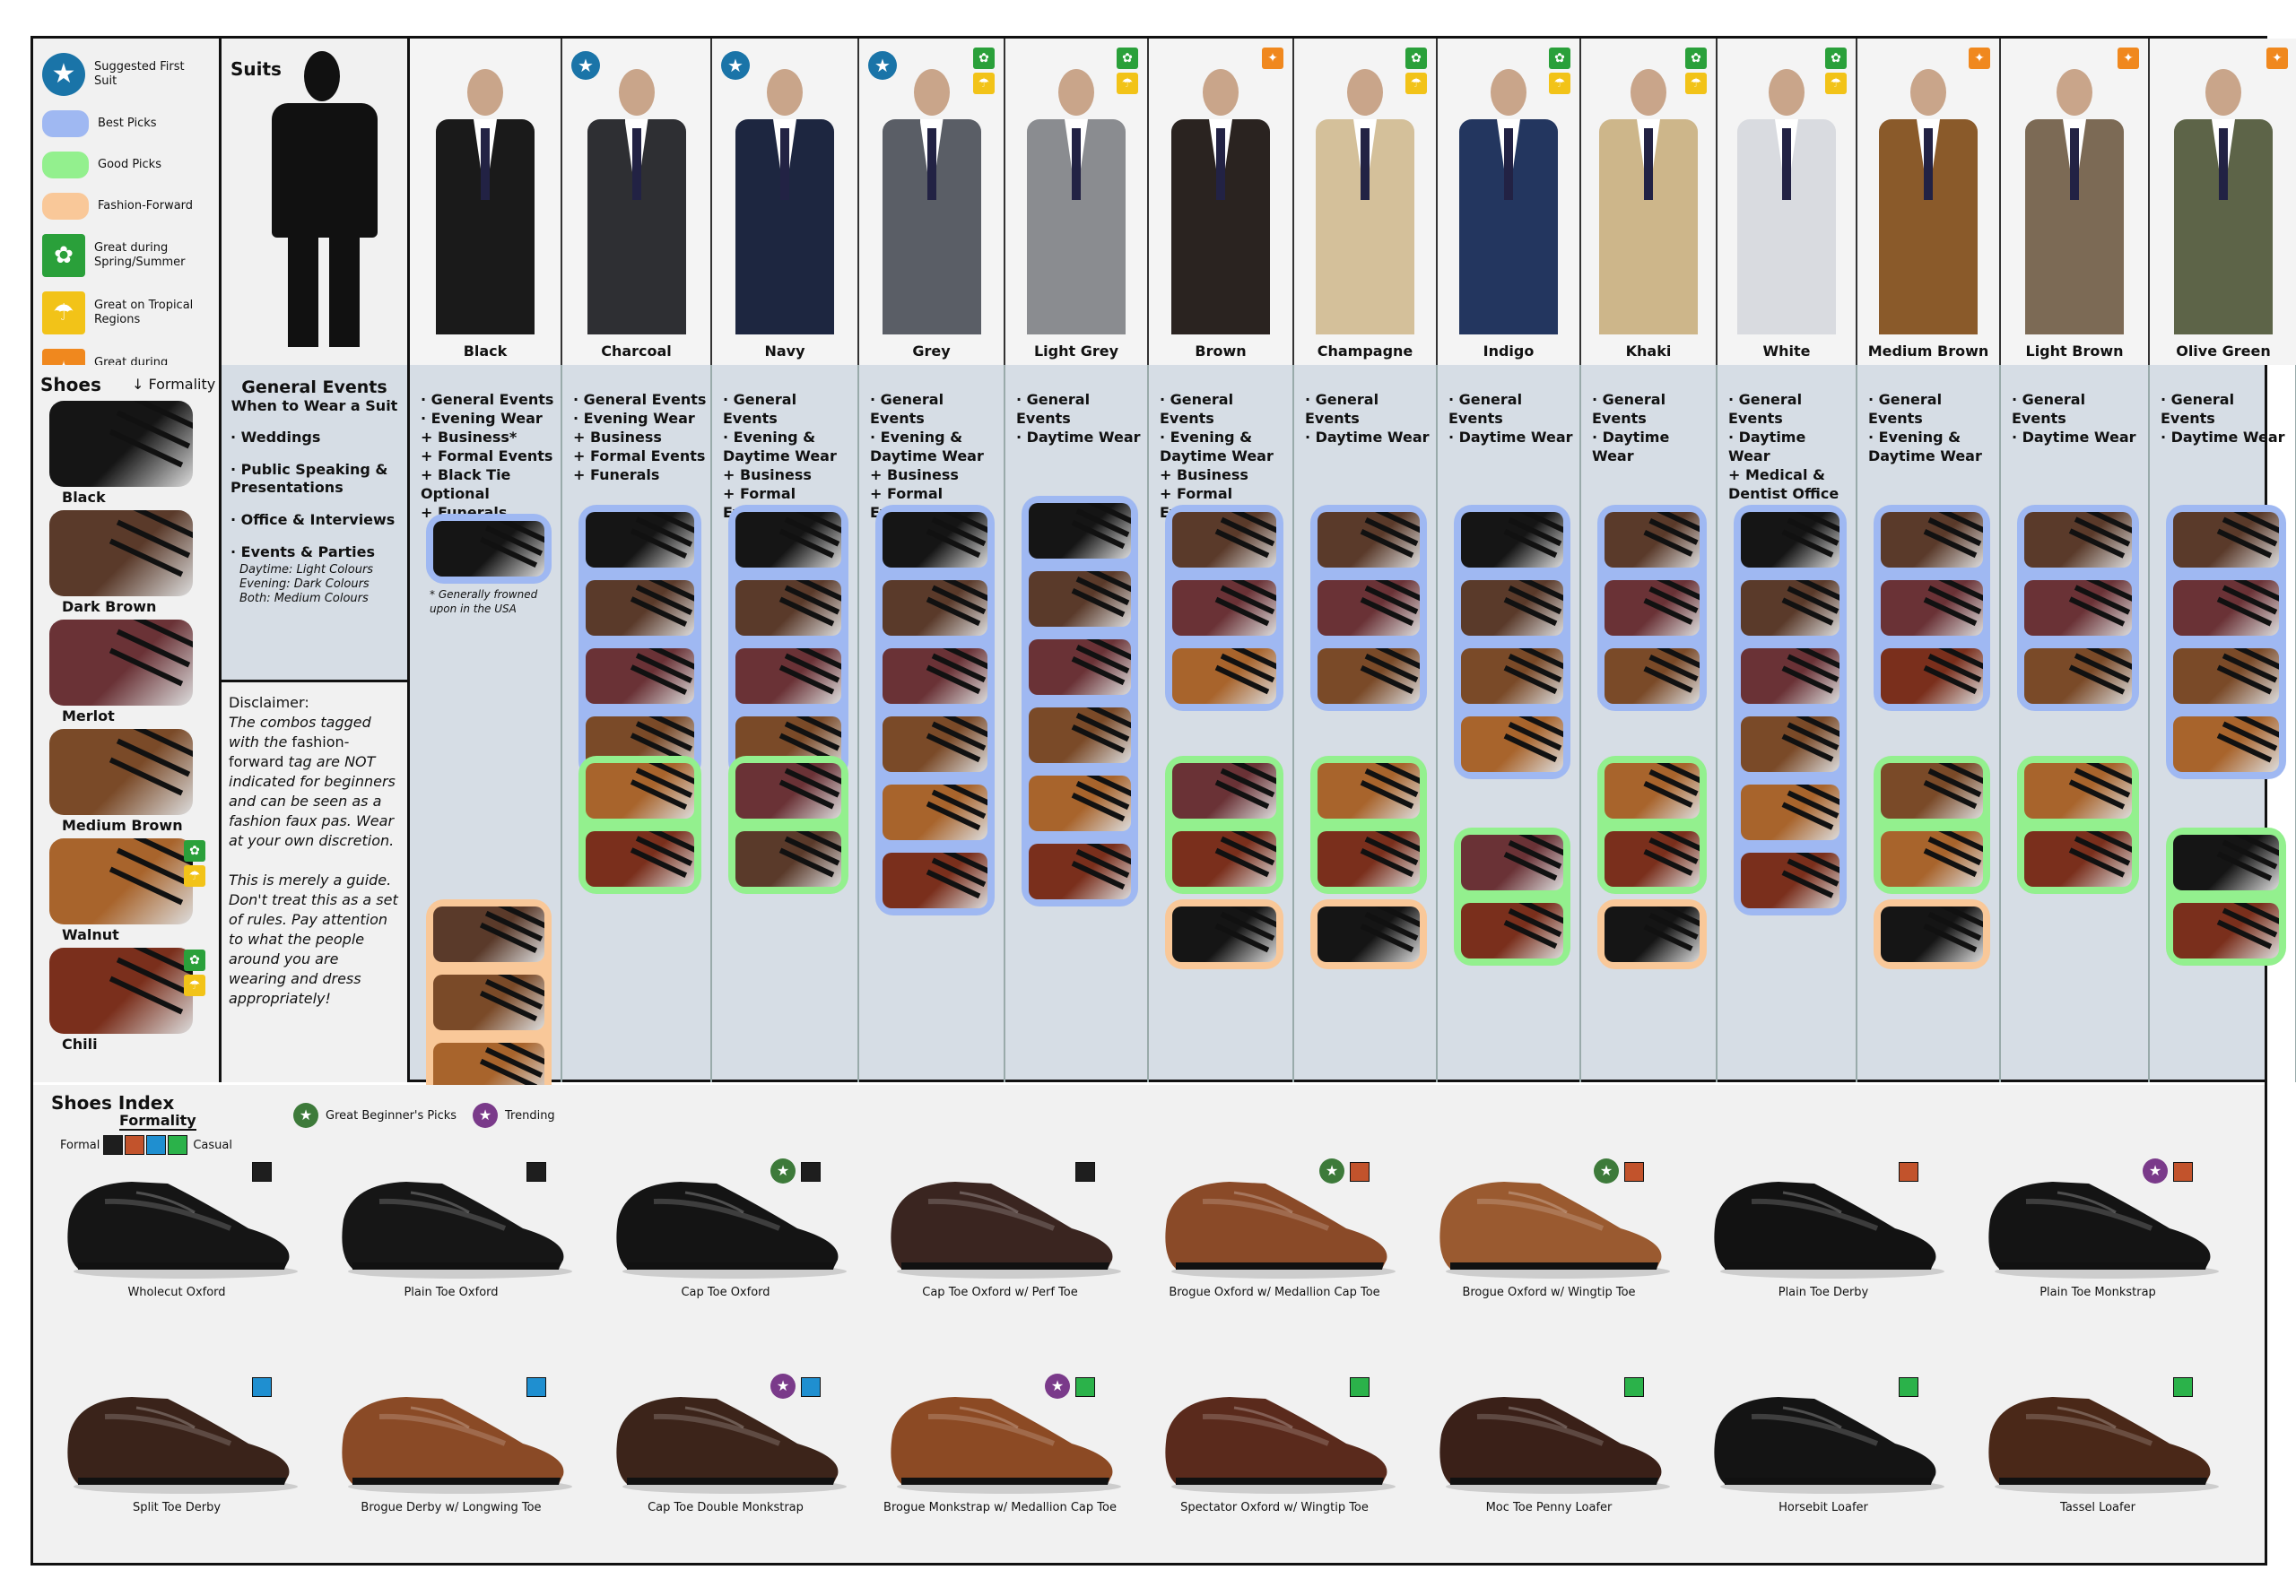  What do you see at coordinates (636, 352) in the screenshot?
I see `suit-name: Charcoal` at bounding box center [636, 352].